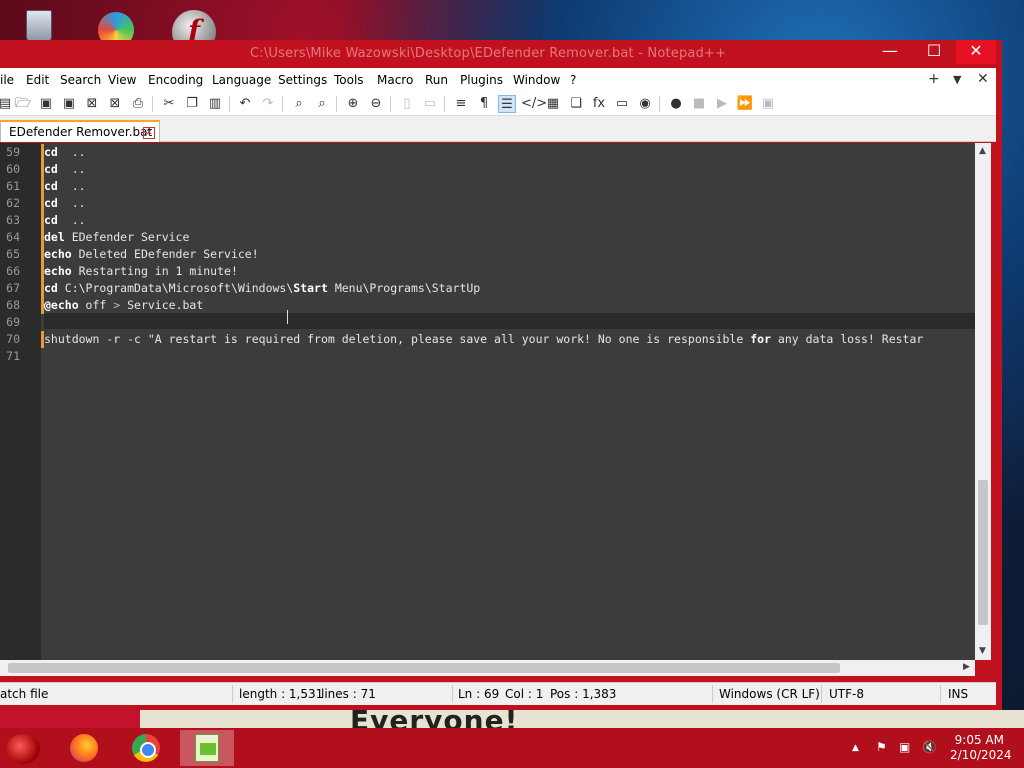 The image size is (1024, 768). What do you see at coordinates (37, 80) in the screenshot?
I see `menu-edit: Edit` at bounding box center [37, 80].